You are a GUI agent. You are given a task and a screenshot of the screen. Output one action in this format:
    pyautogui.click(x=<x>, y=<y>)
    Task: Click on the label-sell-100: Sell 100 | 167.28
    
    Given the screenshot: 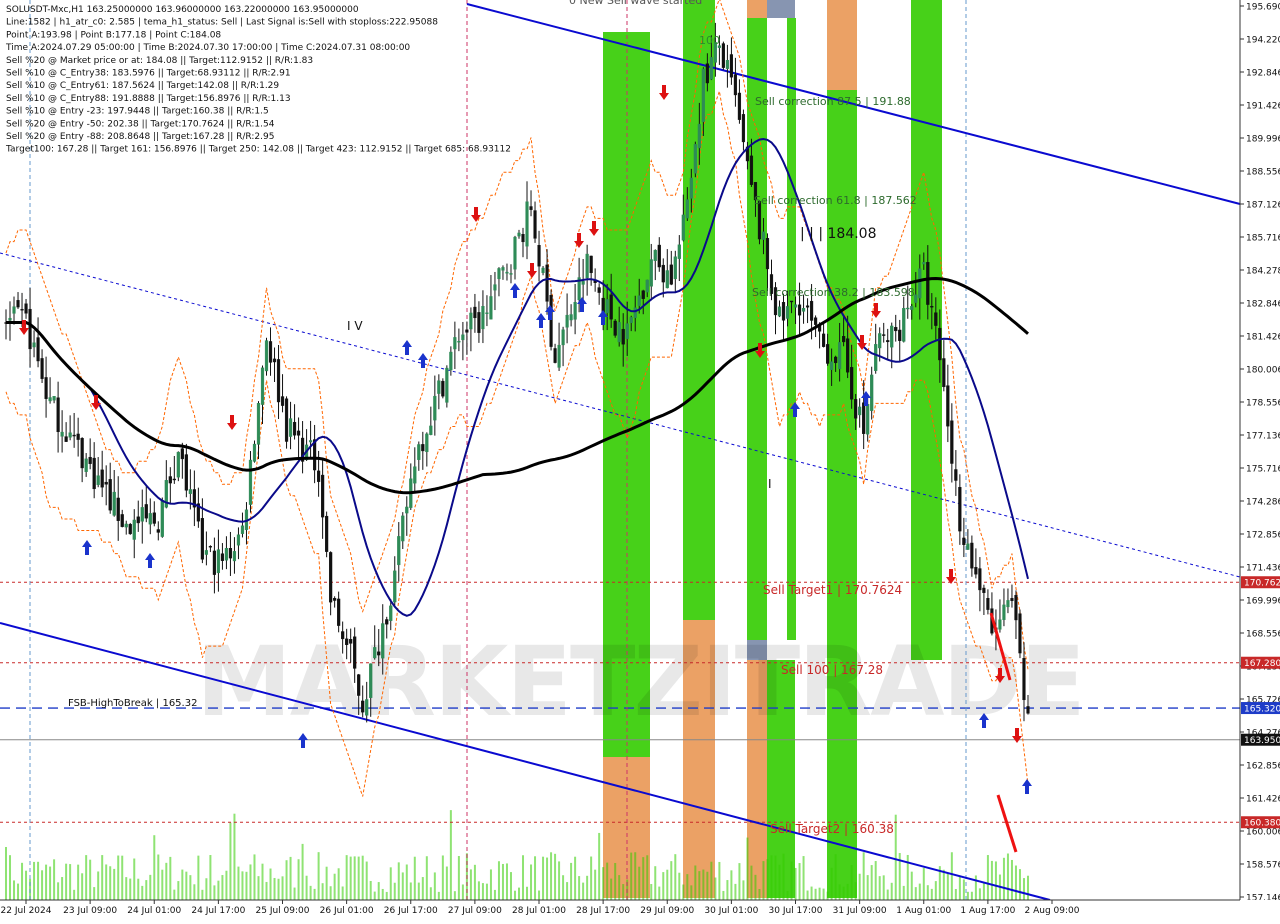 What is the action you would take?
    pyautogui.click(x=832, y=670)
    